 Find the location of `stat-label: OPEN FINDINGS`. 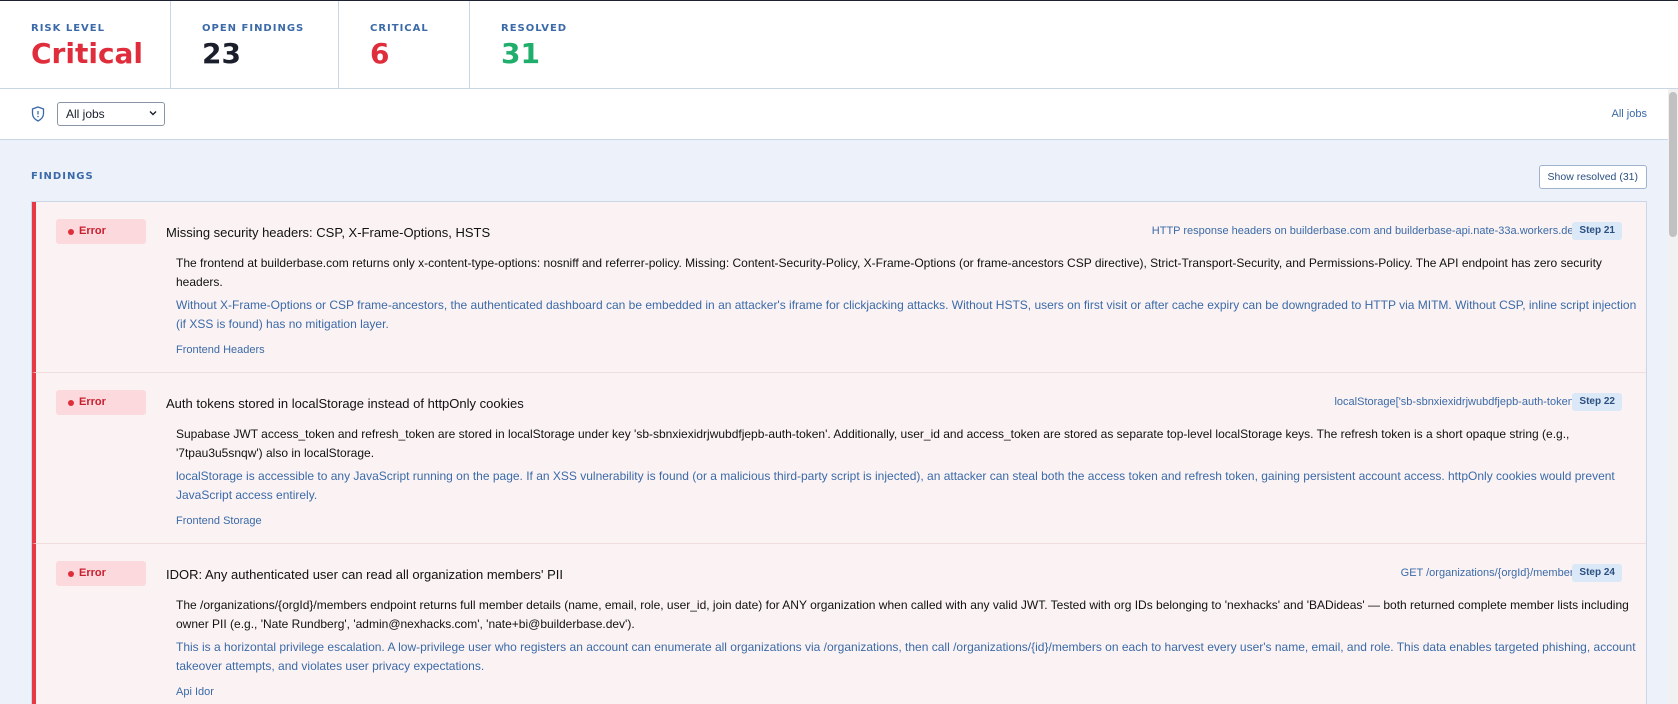

stat-label: OPEN FINDINGS is located at coordinates (253, 28).